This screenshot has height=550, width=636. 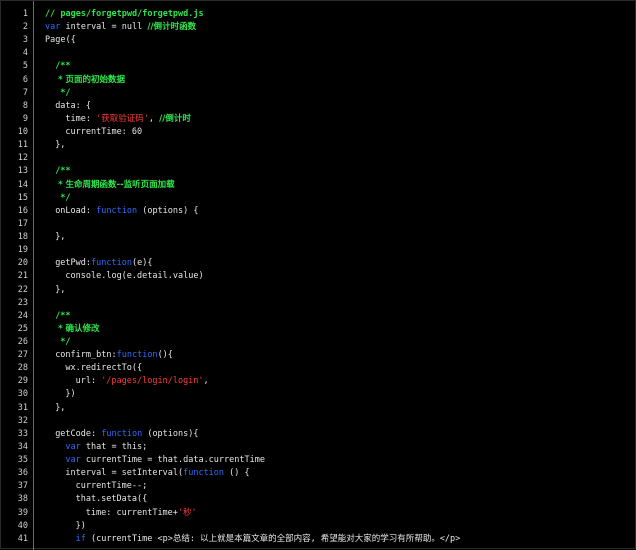 I want to click on code-token: time:, so click(x=81, y=118).